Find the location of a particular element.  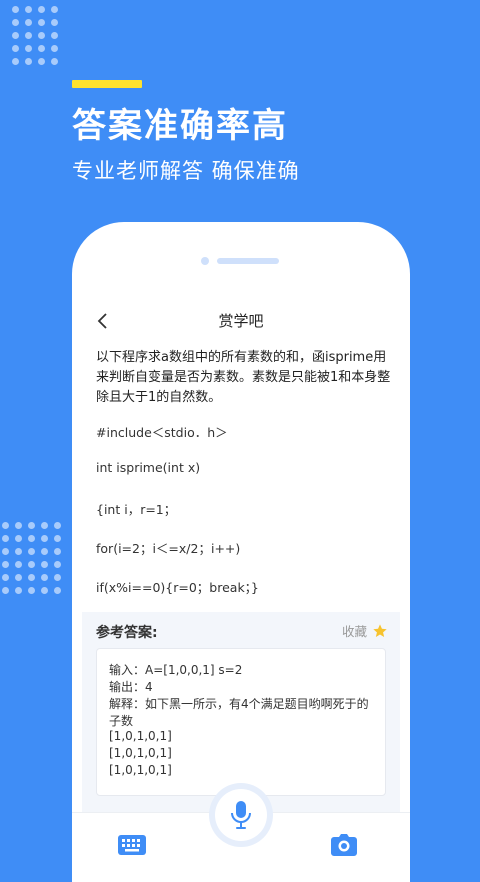

code-line: int isprime(int x) is located at coordinates (148, 467).